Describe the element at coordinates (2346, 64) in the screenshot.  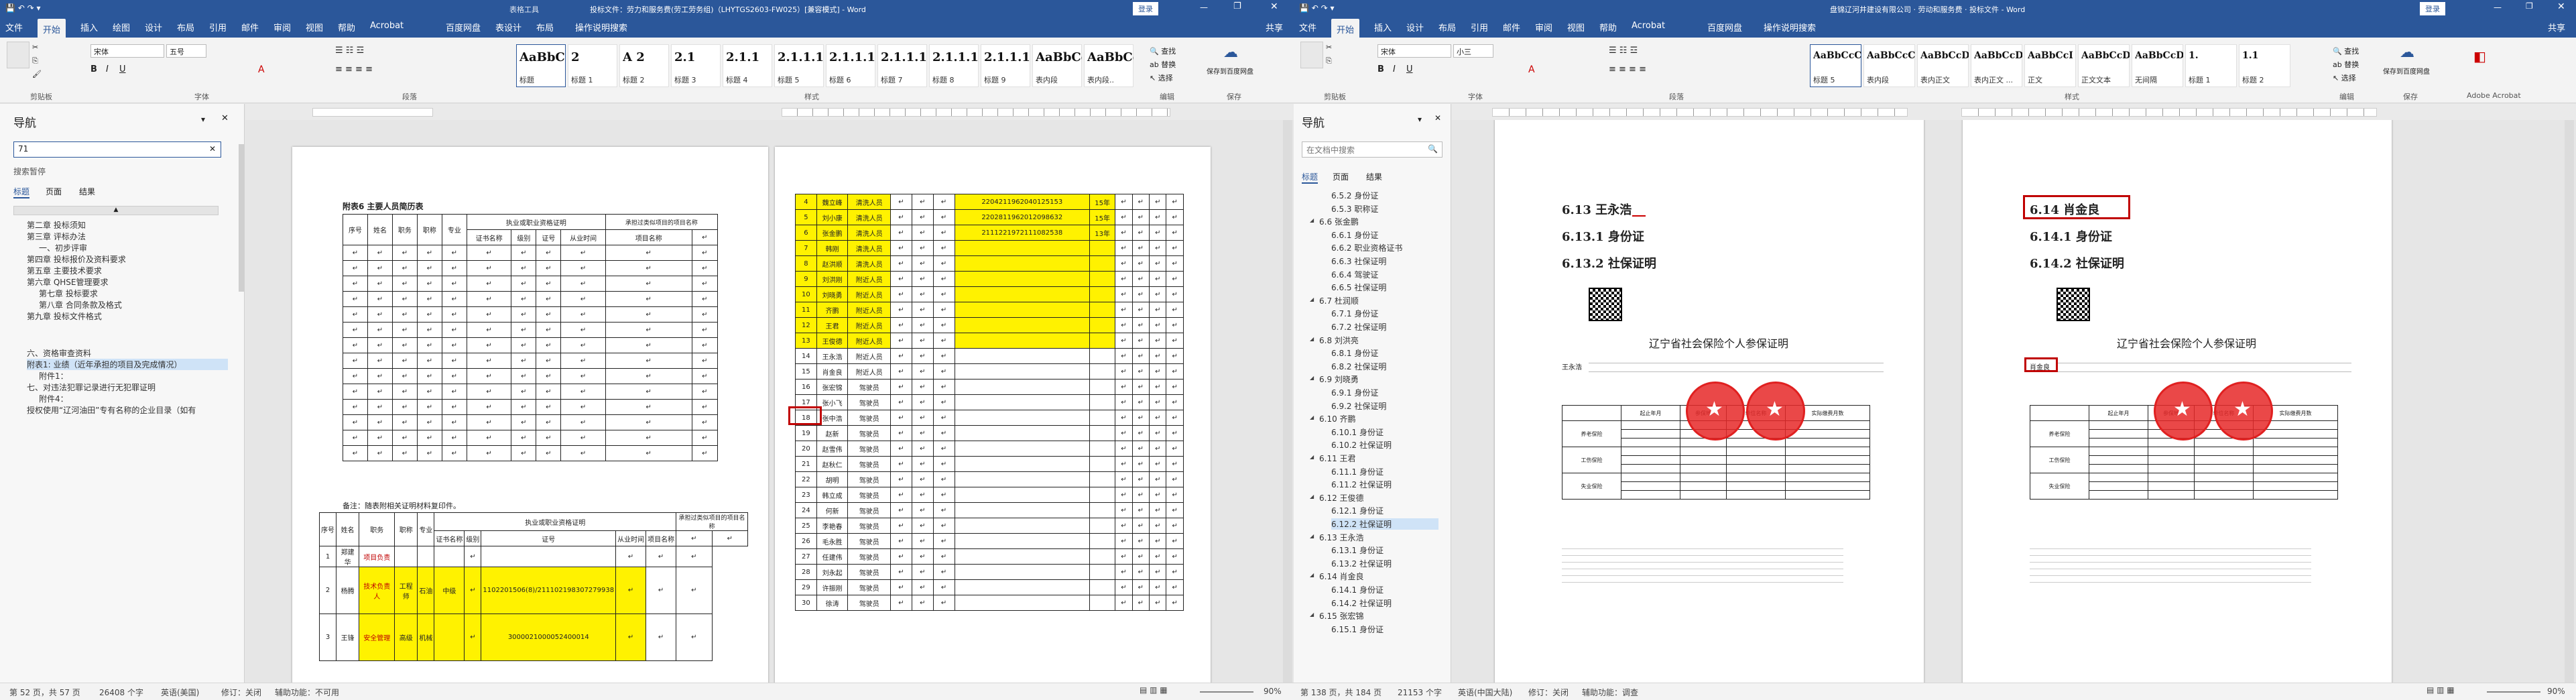
I see `replace-button: ab 替换` at that location.